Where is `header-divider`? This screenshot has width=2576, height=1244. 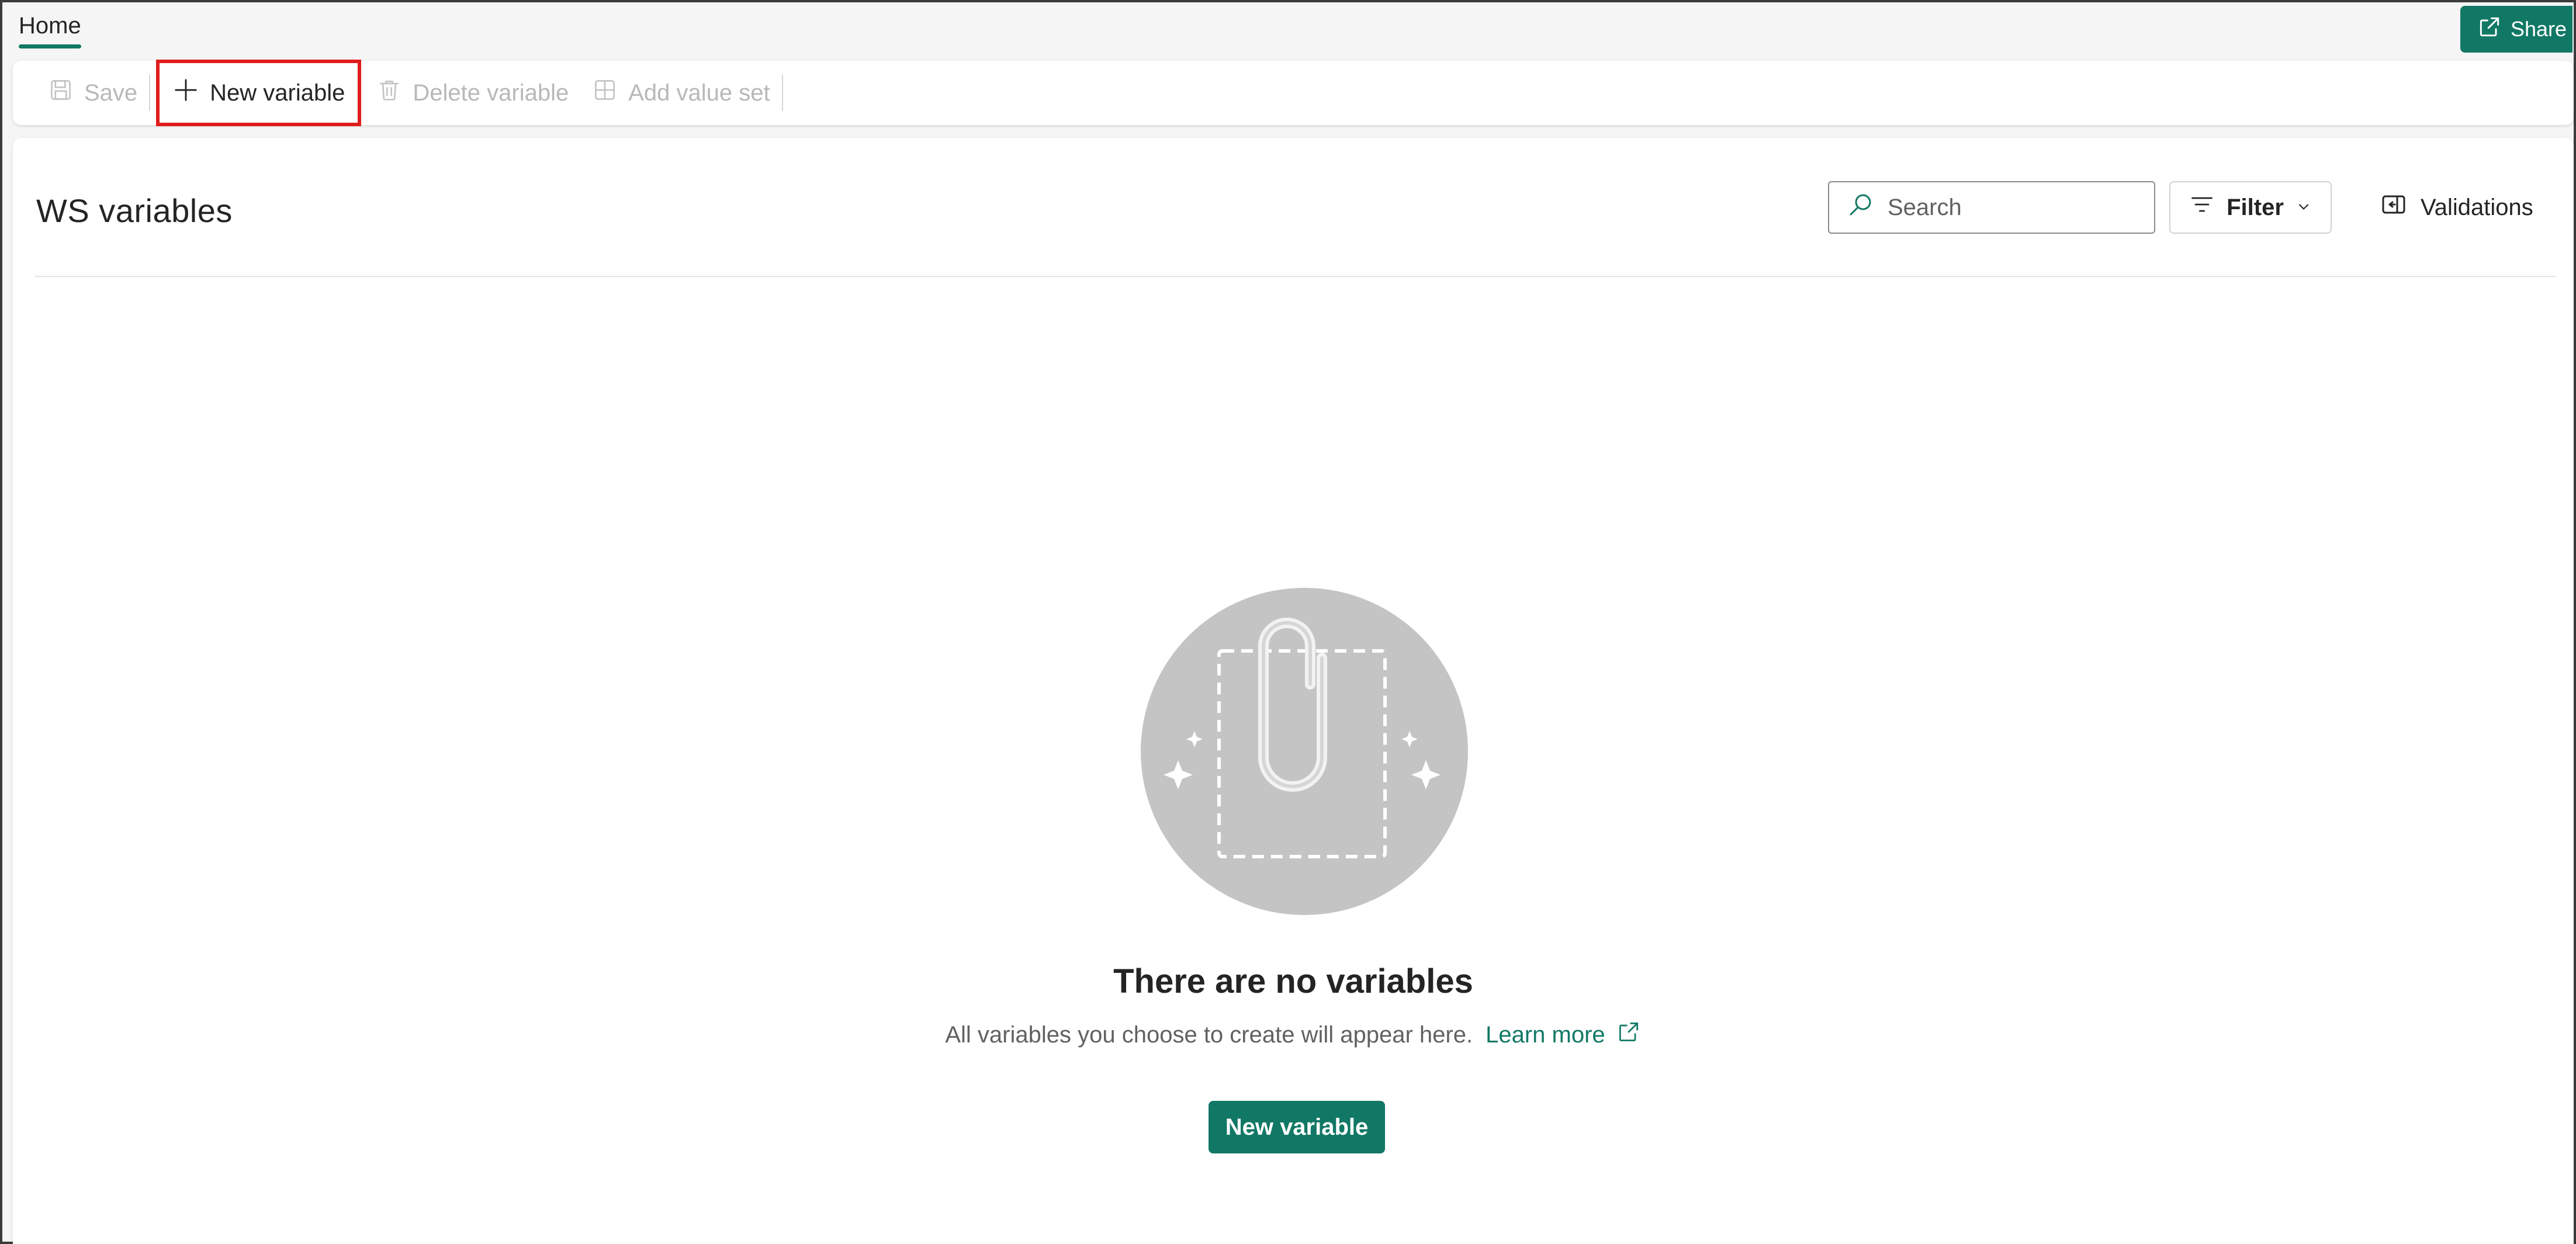
header-divider is located at coordinates (1295, 276).